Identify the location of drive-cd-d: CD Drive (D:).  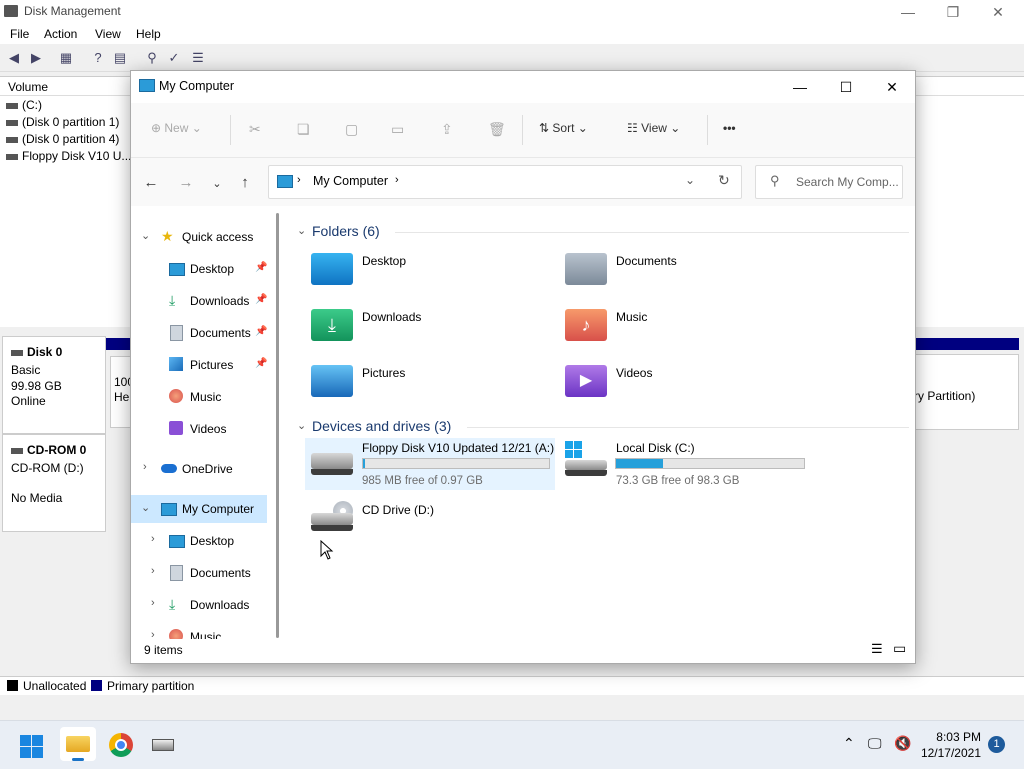
(431, 521).